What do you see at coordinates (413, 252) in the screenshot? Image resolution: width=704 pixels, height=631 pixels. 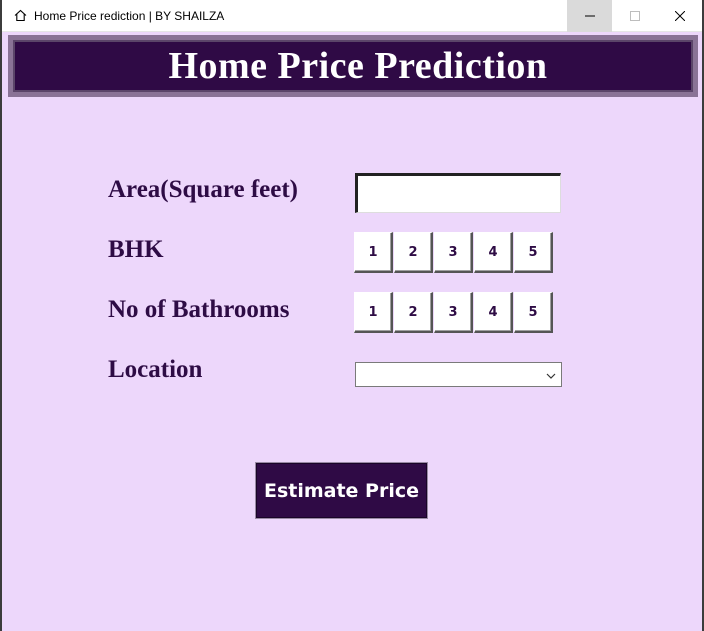 I see `bhk-button-2: 2` at bounding box center [413, 252].